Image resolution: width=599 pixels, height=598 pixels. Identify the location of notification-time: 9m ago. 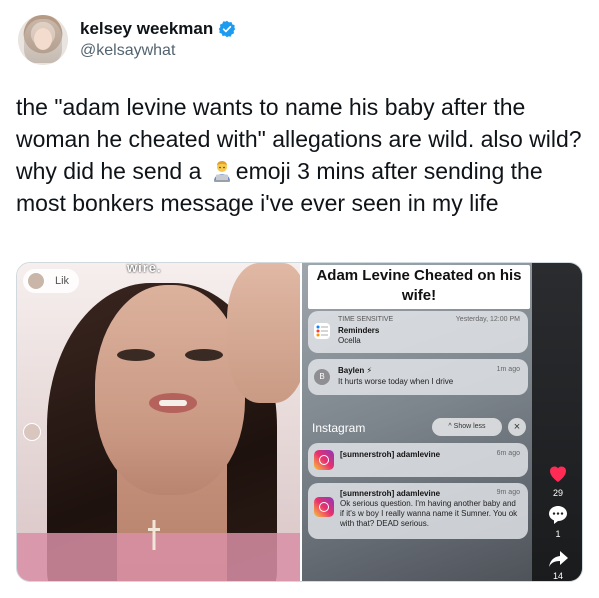
(508, 492).